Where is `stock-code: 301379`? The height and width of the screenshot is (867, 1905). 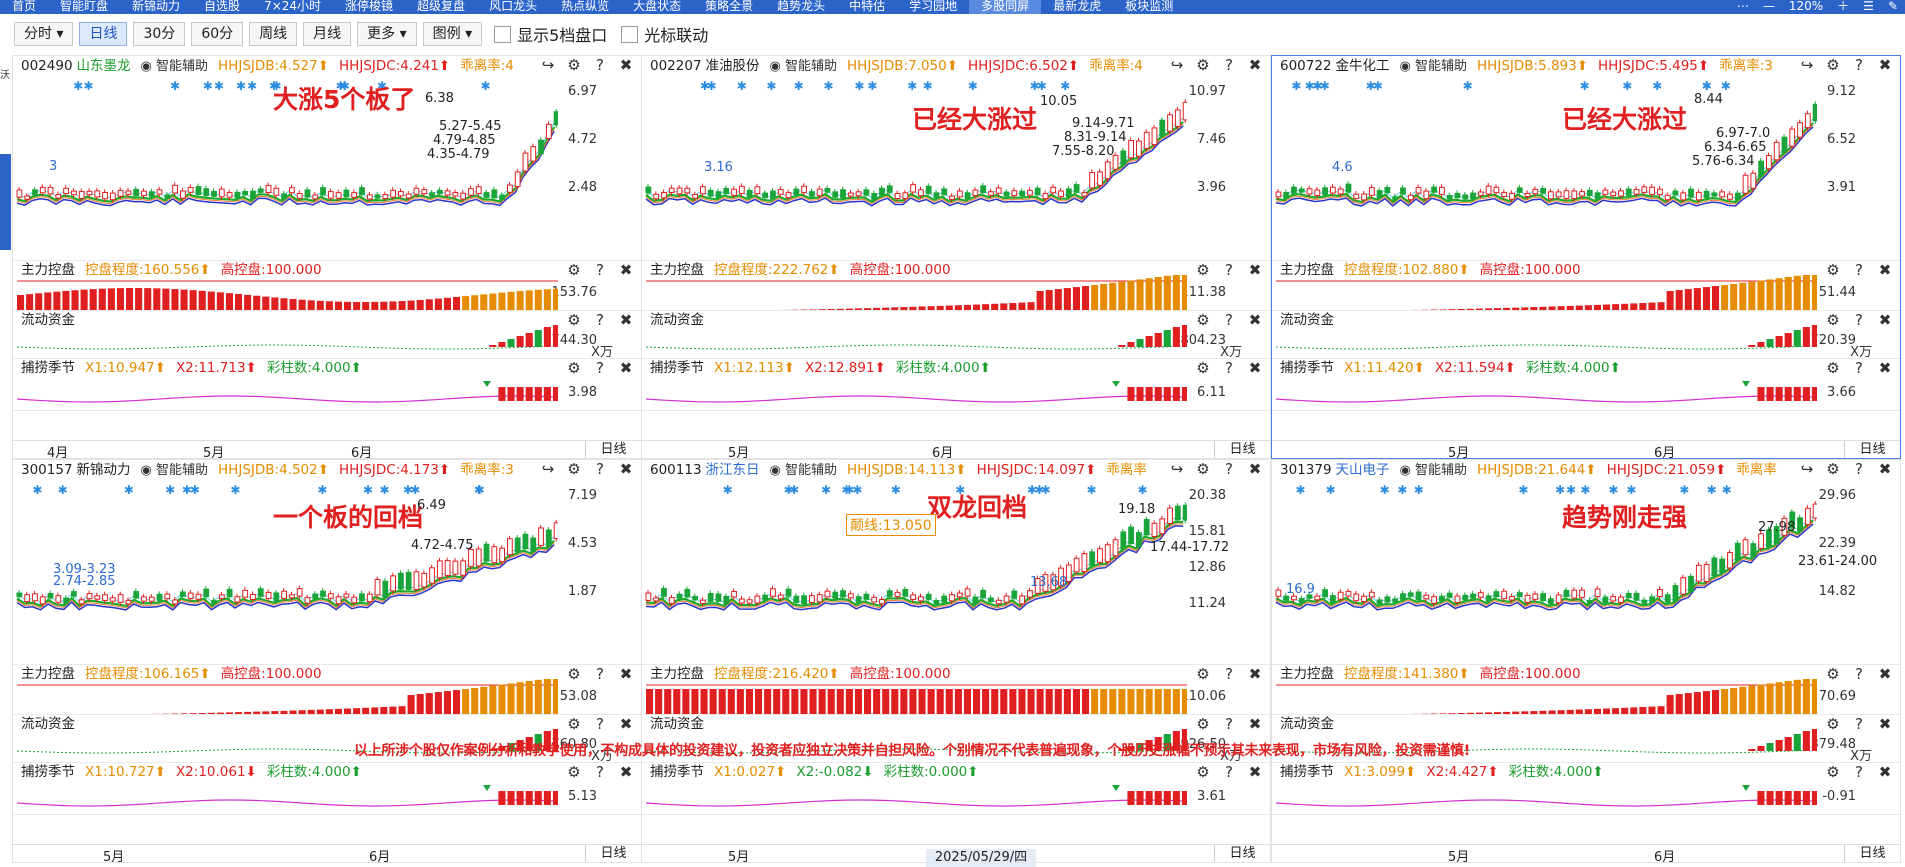 stock-code: 301379 is located at coordinates (1306, 470).